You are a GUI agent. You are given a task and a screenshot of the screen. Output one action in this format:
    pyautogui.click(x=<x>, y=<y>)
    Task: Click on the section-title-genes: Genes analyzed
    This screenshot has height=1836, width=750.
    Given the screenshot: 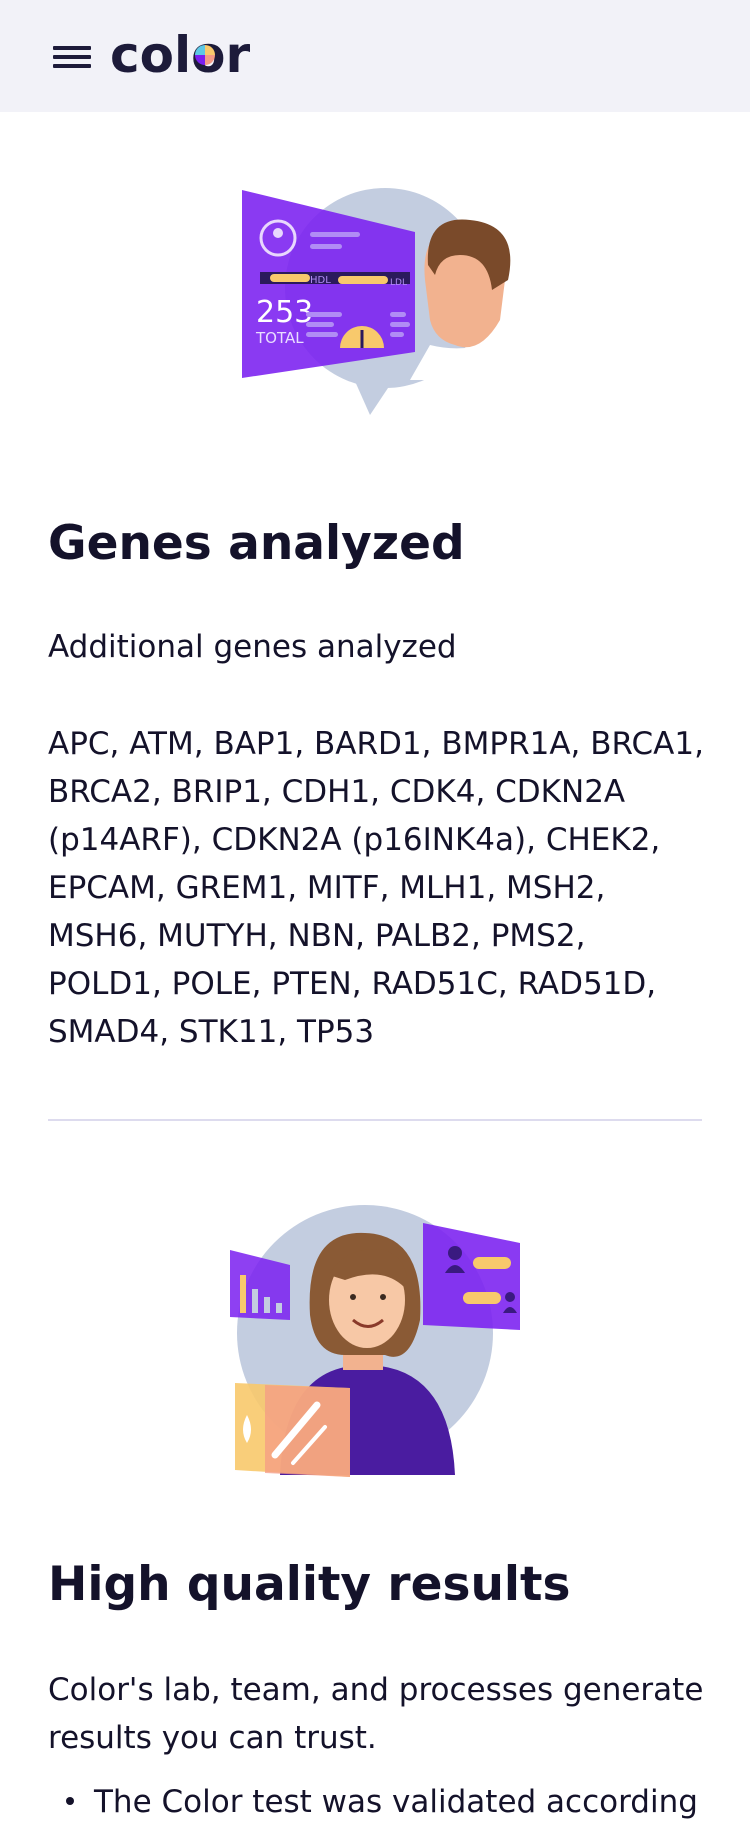 What is the action you would take?
    pyautogui.click(x=256, y=543)
    